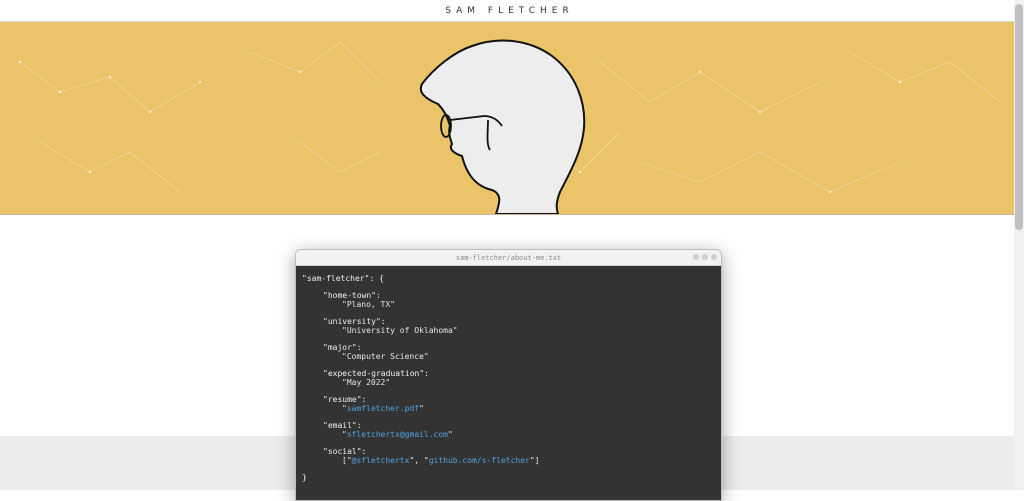 Image resolution: width=1024 pixels, height=501 pixels. I want to click on scrollbar-thumb, so click(1019, 117).